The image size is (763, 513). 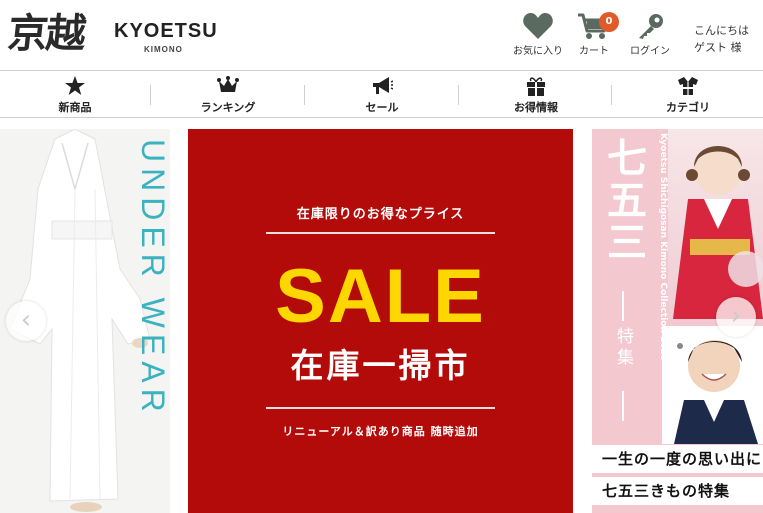 What do you see at coordinates (677, 459) in the screenshot?
I see `shichigosan-caption-1: 一生の一度の思い出に` at bounding box center [677, 459].